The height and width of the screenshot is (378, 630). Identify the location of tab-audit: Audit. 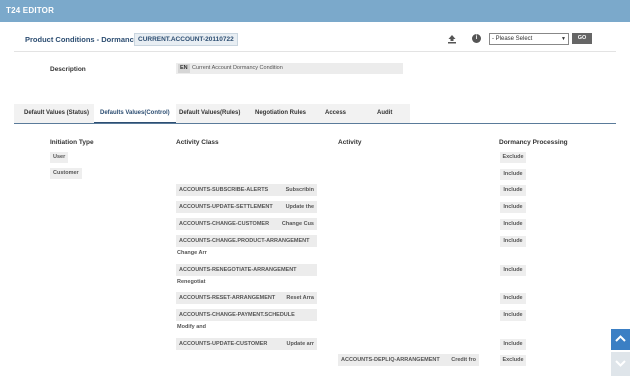
(384, 113).